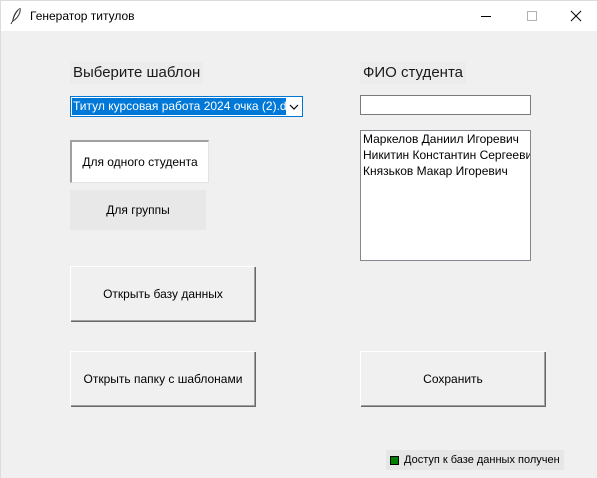 The image size is (597, 478). What do you see at coordinates (293, 106) in the screenshot?
I see `chevron-down-icon` at bounding box center [293, 106].